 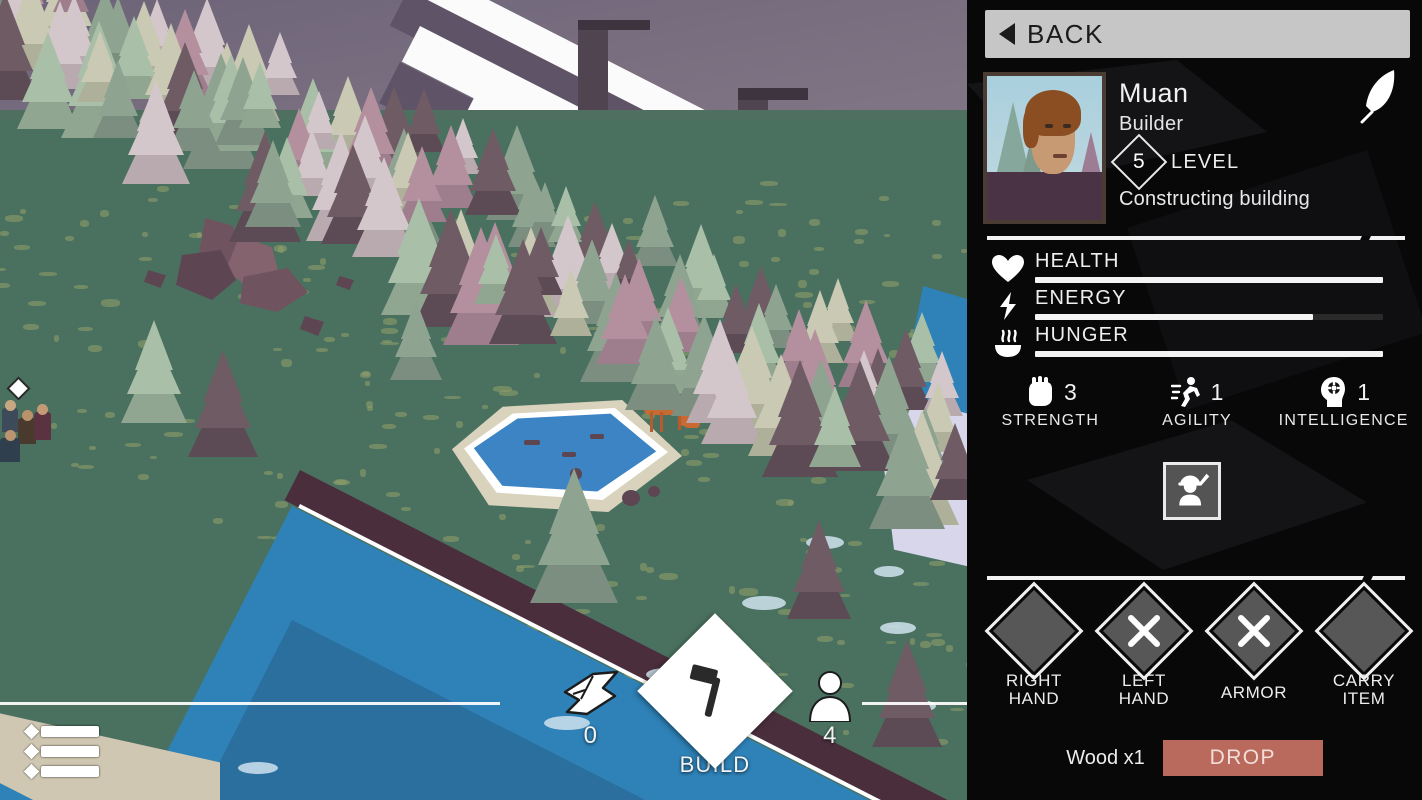 What do you see at coordinates (1031, 128) in the screenshot?
I see `portrait-hair-side` at bounding box center [1031, 128].